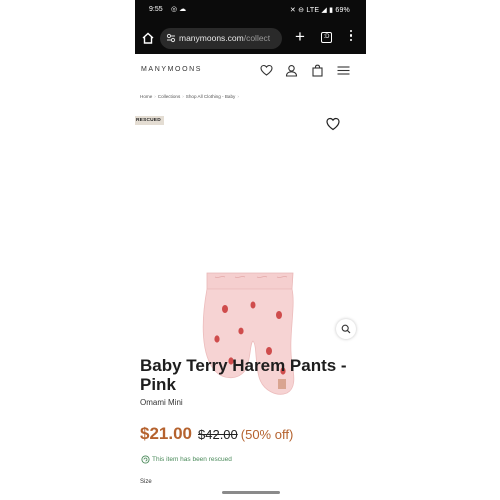  I want to click on browser-toolbar: manymoons.com/collect + :D, so click(250, 38).